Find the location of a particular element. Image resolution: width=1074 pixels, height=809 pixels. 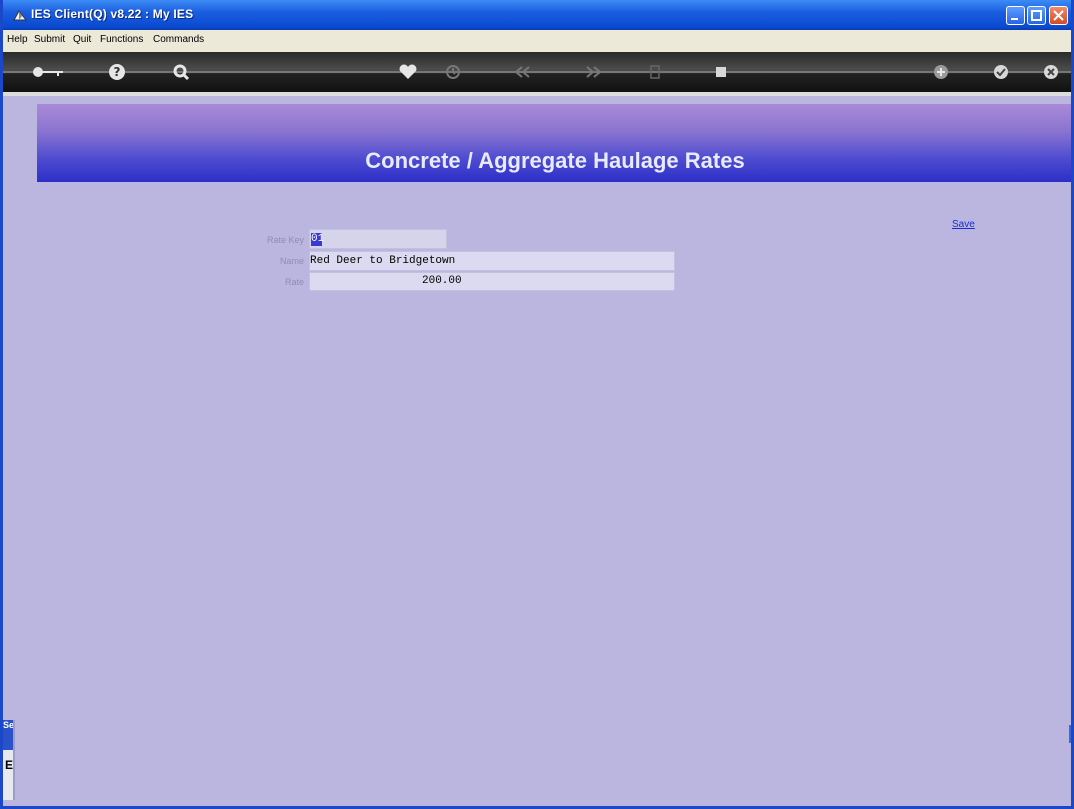

search-icon is located at coordinates (181, 72).